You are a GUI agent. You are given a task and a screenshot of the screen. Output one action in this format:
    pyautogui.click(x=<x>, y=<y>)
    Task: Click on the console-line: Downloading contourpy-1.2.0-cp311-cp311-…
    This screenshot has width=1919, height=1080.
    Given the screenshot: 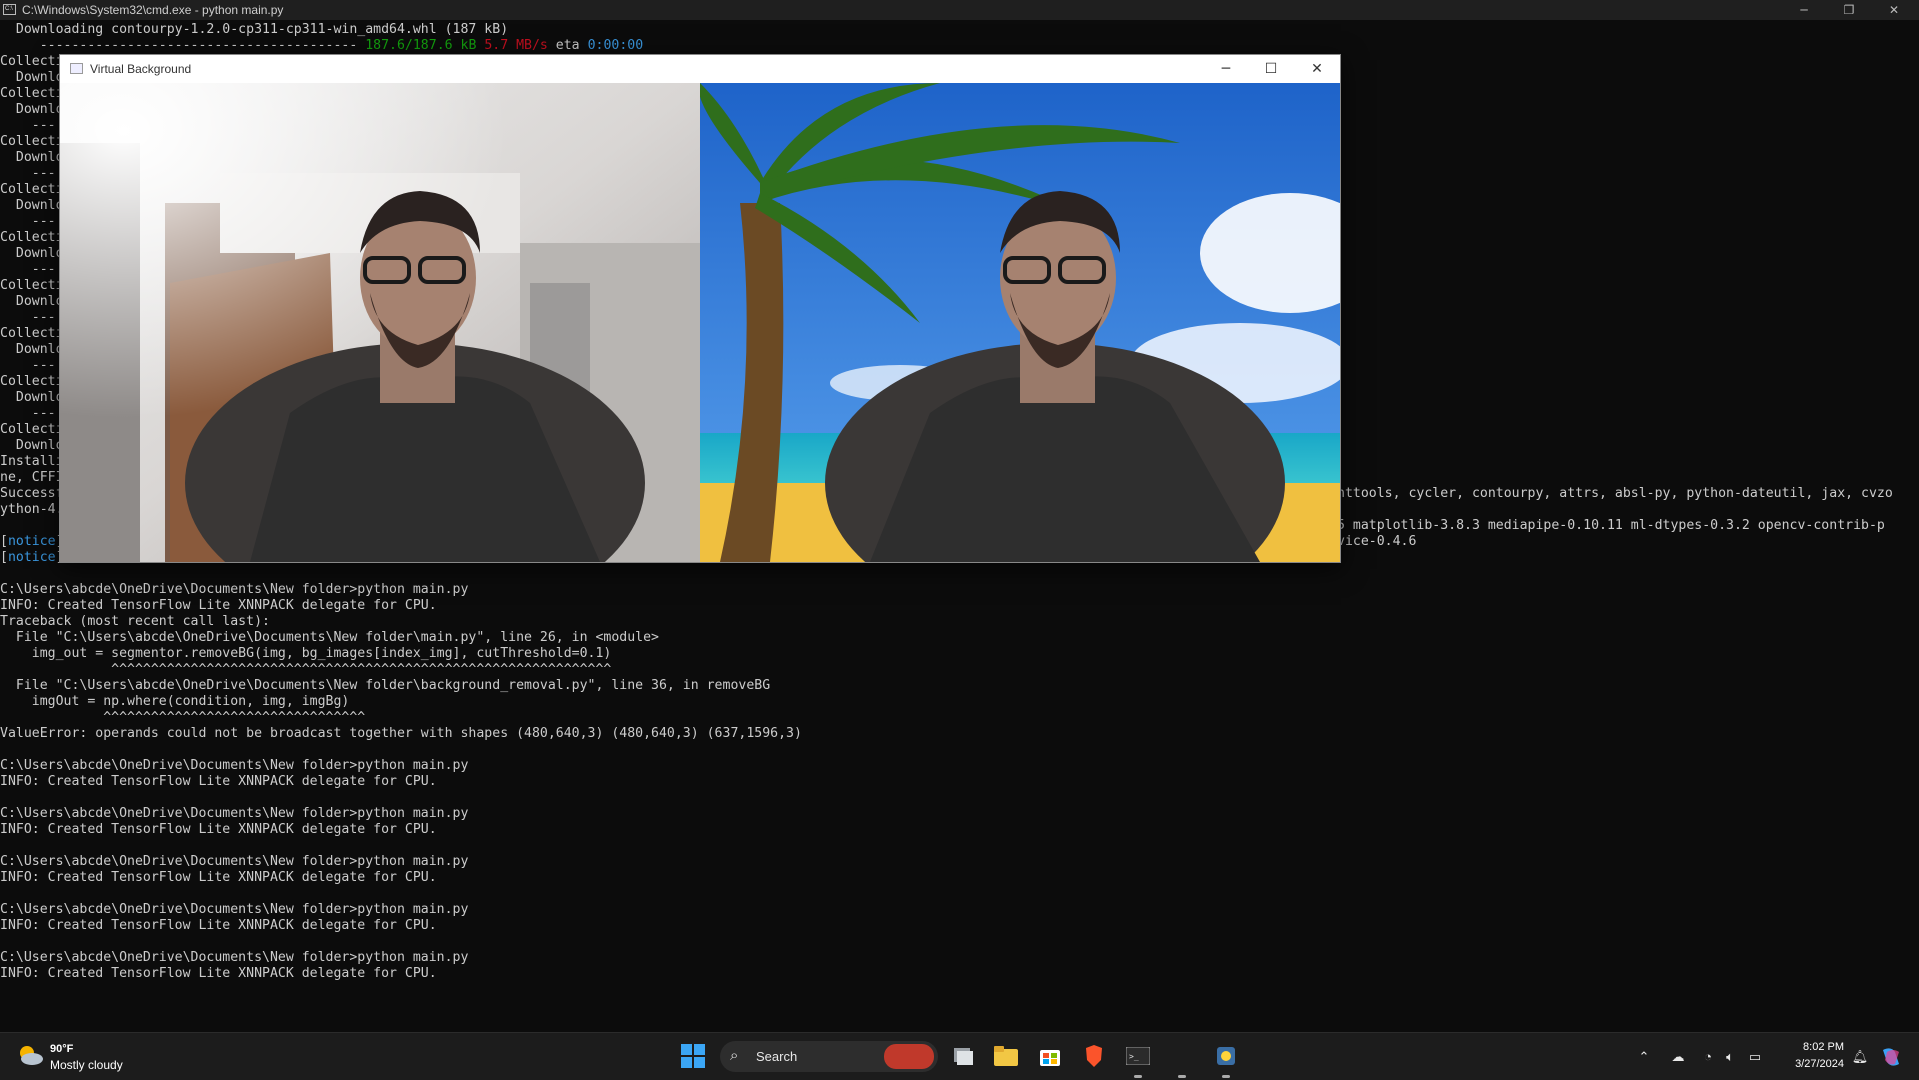 What is the action you would take?
    pyautogui.click(x=254, y=29)
    